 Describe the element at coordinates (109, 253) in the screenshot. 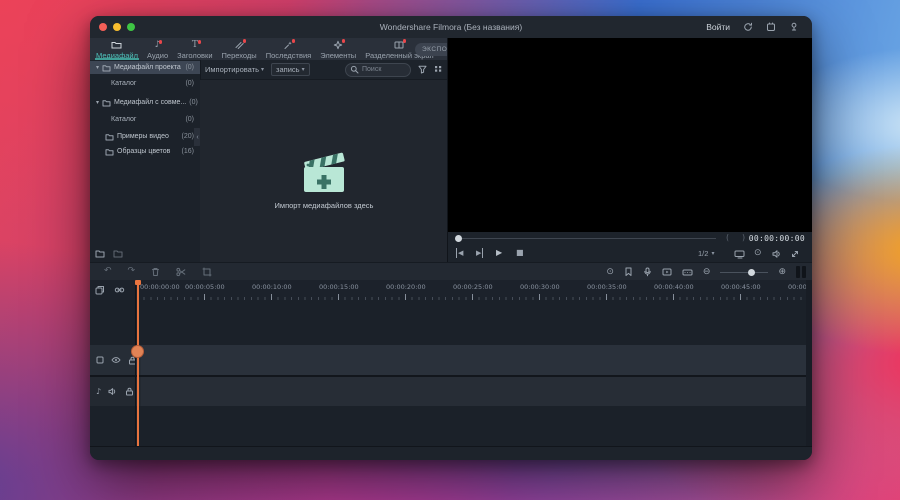

I see `sidebar-footer` at that location.